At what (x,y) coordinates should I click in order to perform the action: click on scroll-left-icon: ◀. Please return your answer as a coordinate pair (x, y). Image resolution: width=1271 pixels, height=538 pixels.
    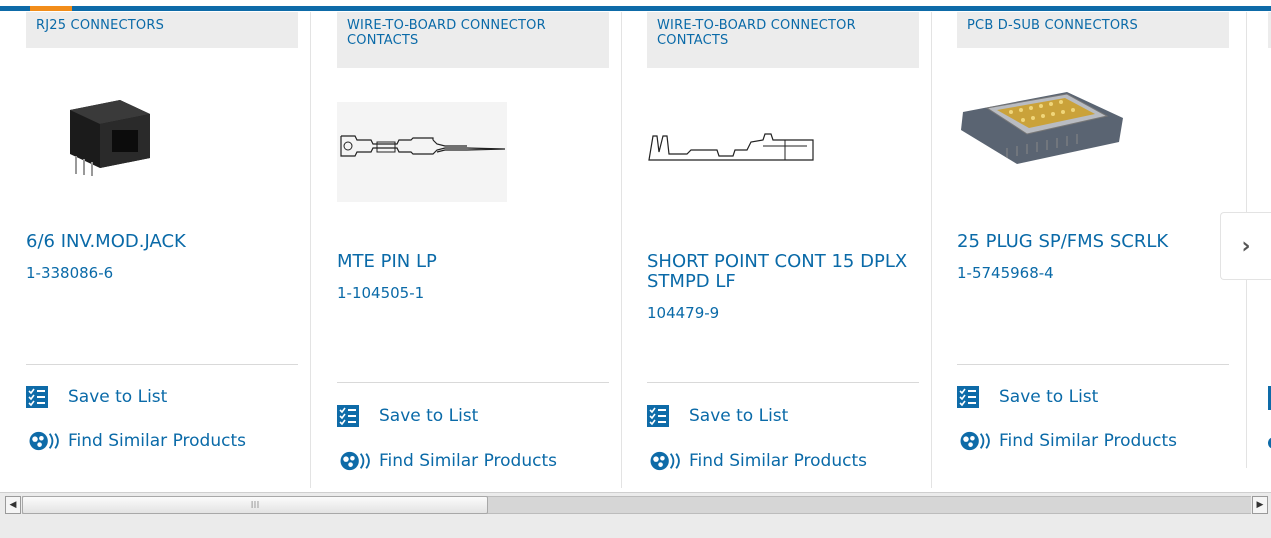
    Looking at the image, I should click on (13, 505).